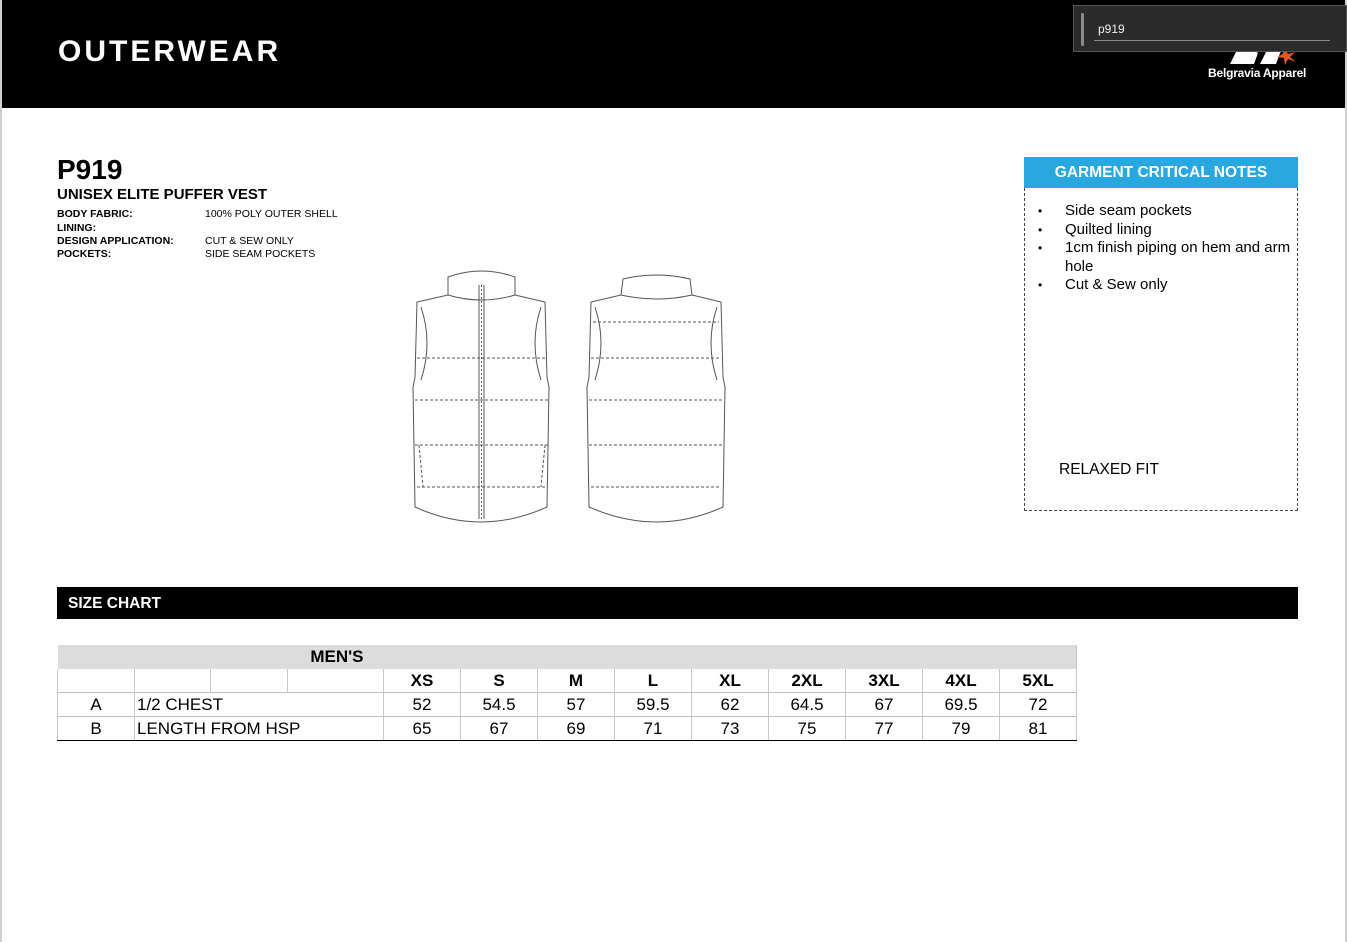 This screenshot has width=1347, height=942. I want to click on category-title: OUTERWEAR, so click(170, 51).